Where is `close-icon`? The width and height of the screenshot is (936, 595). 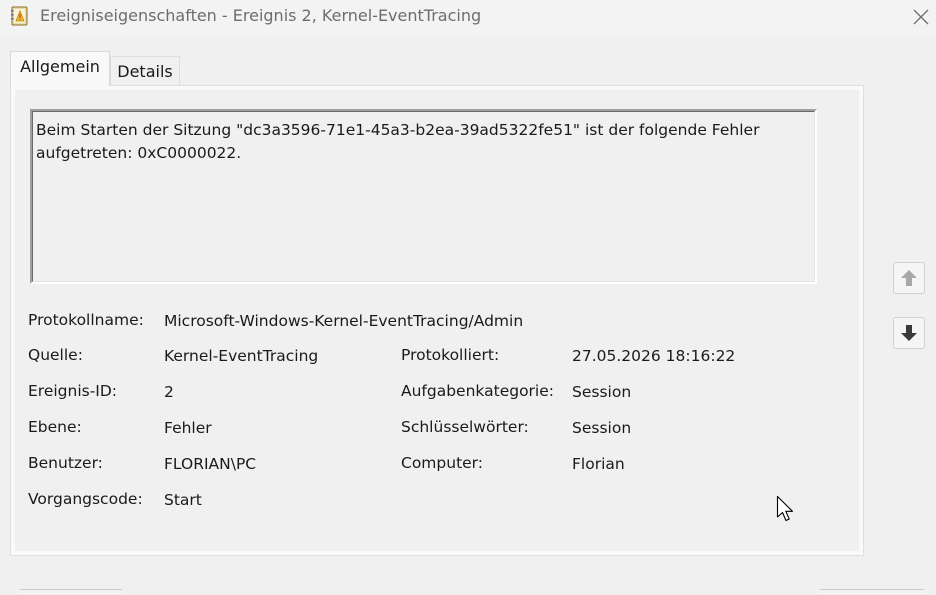 close-icon is located at coordinates (921, 17).